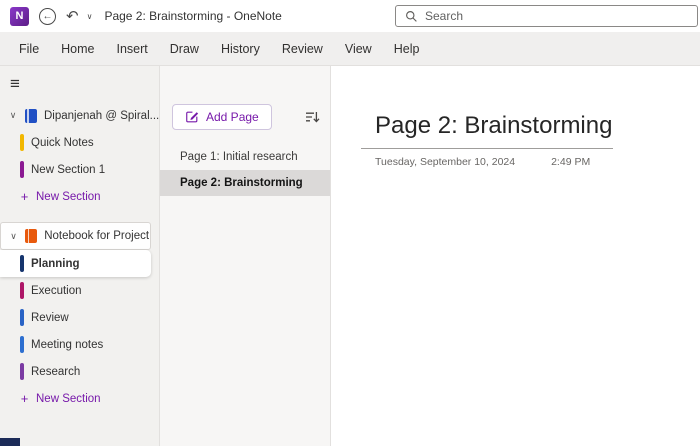 The width and height of the screenshot is (700, 446). I want to click on sidebar-section-review: Review, so click(79, 317).